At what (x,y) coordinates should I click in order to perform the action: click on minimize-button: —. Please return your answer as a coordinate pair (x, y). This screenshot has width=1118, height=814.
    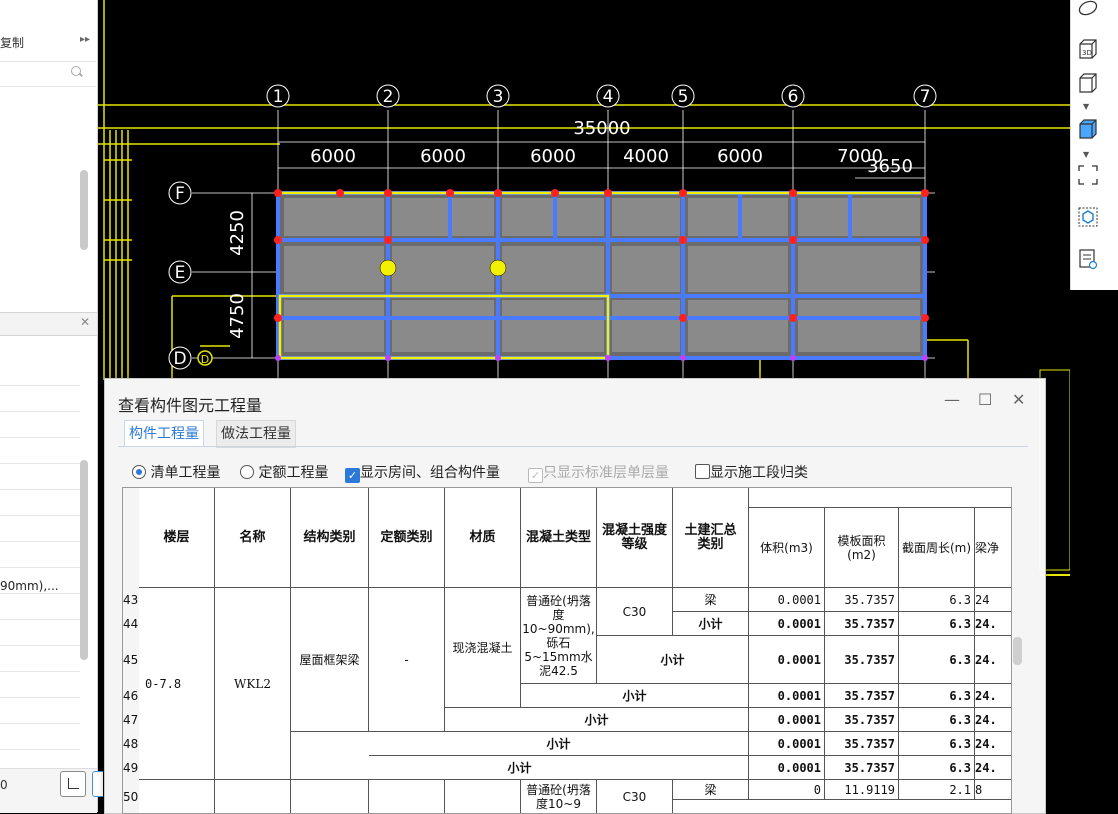
    Looking at the image, I should click on (952, 399).